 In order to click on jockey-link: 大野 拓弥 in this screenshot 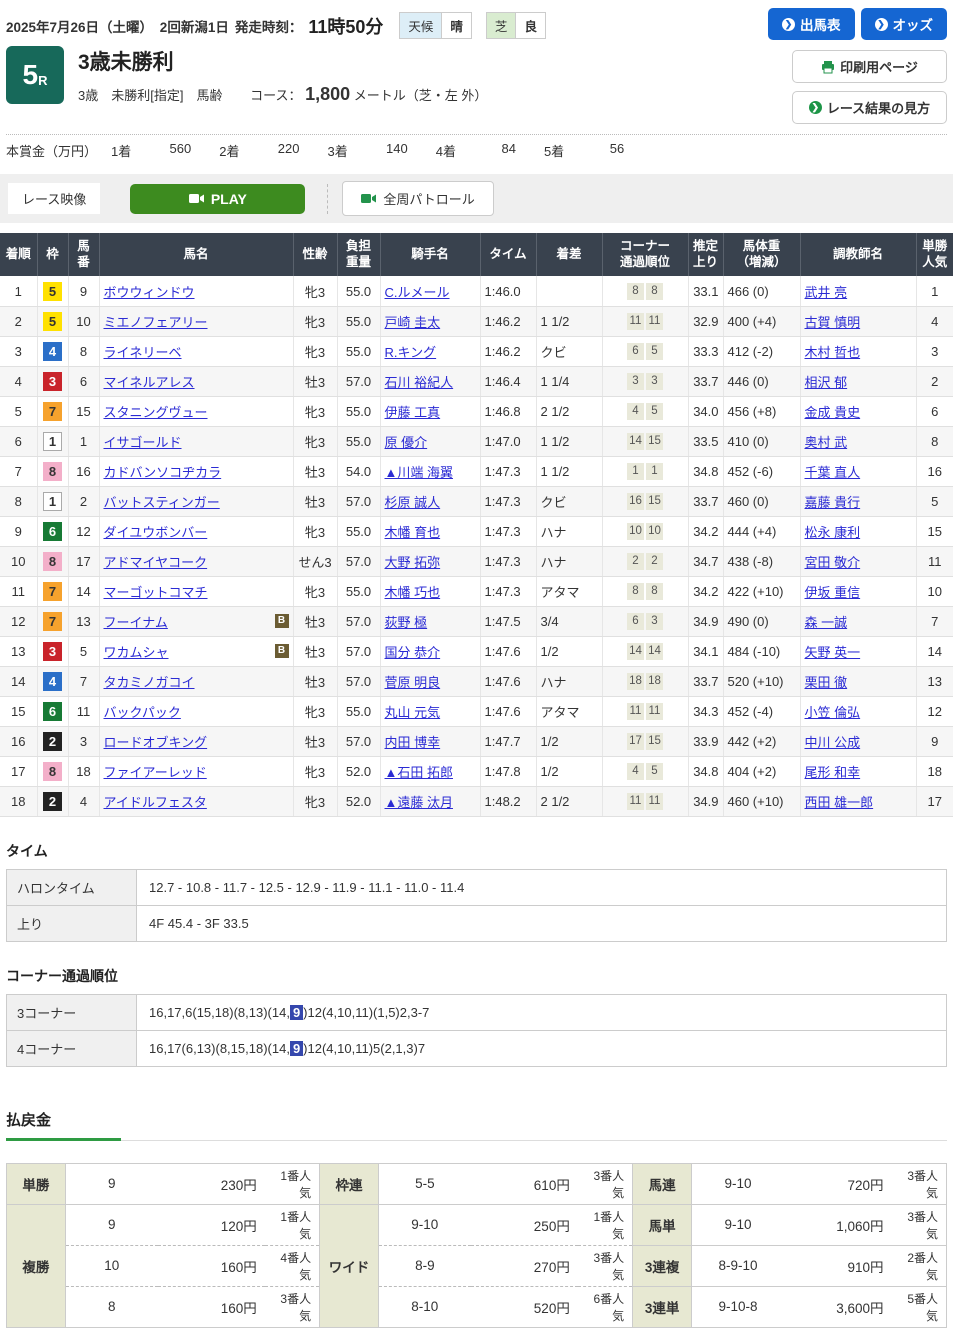, I will do `click(413, 562)`.